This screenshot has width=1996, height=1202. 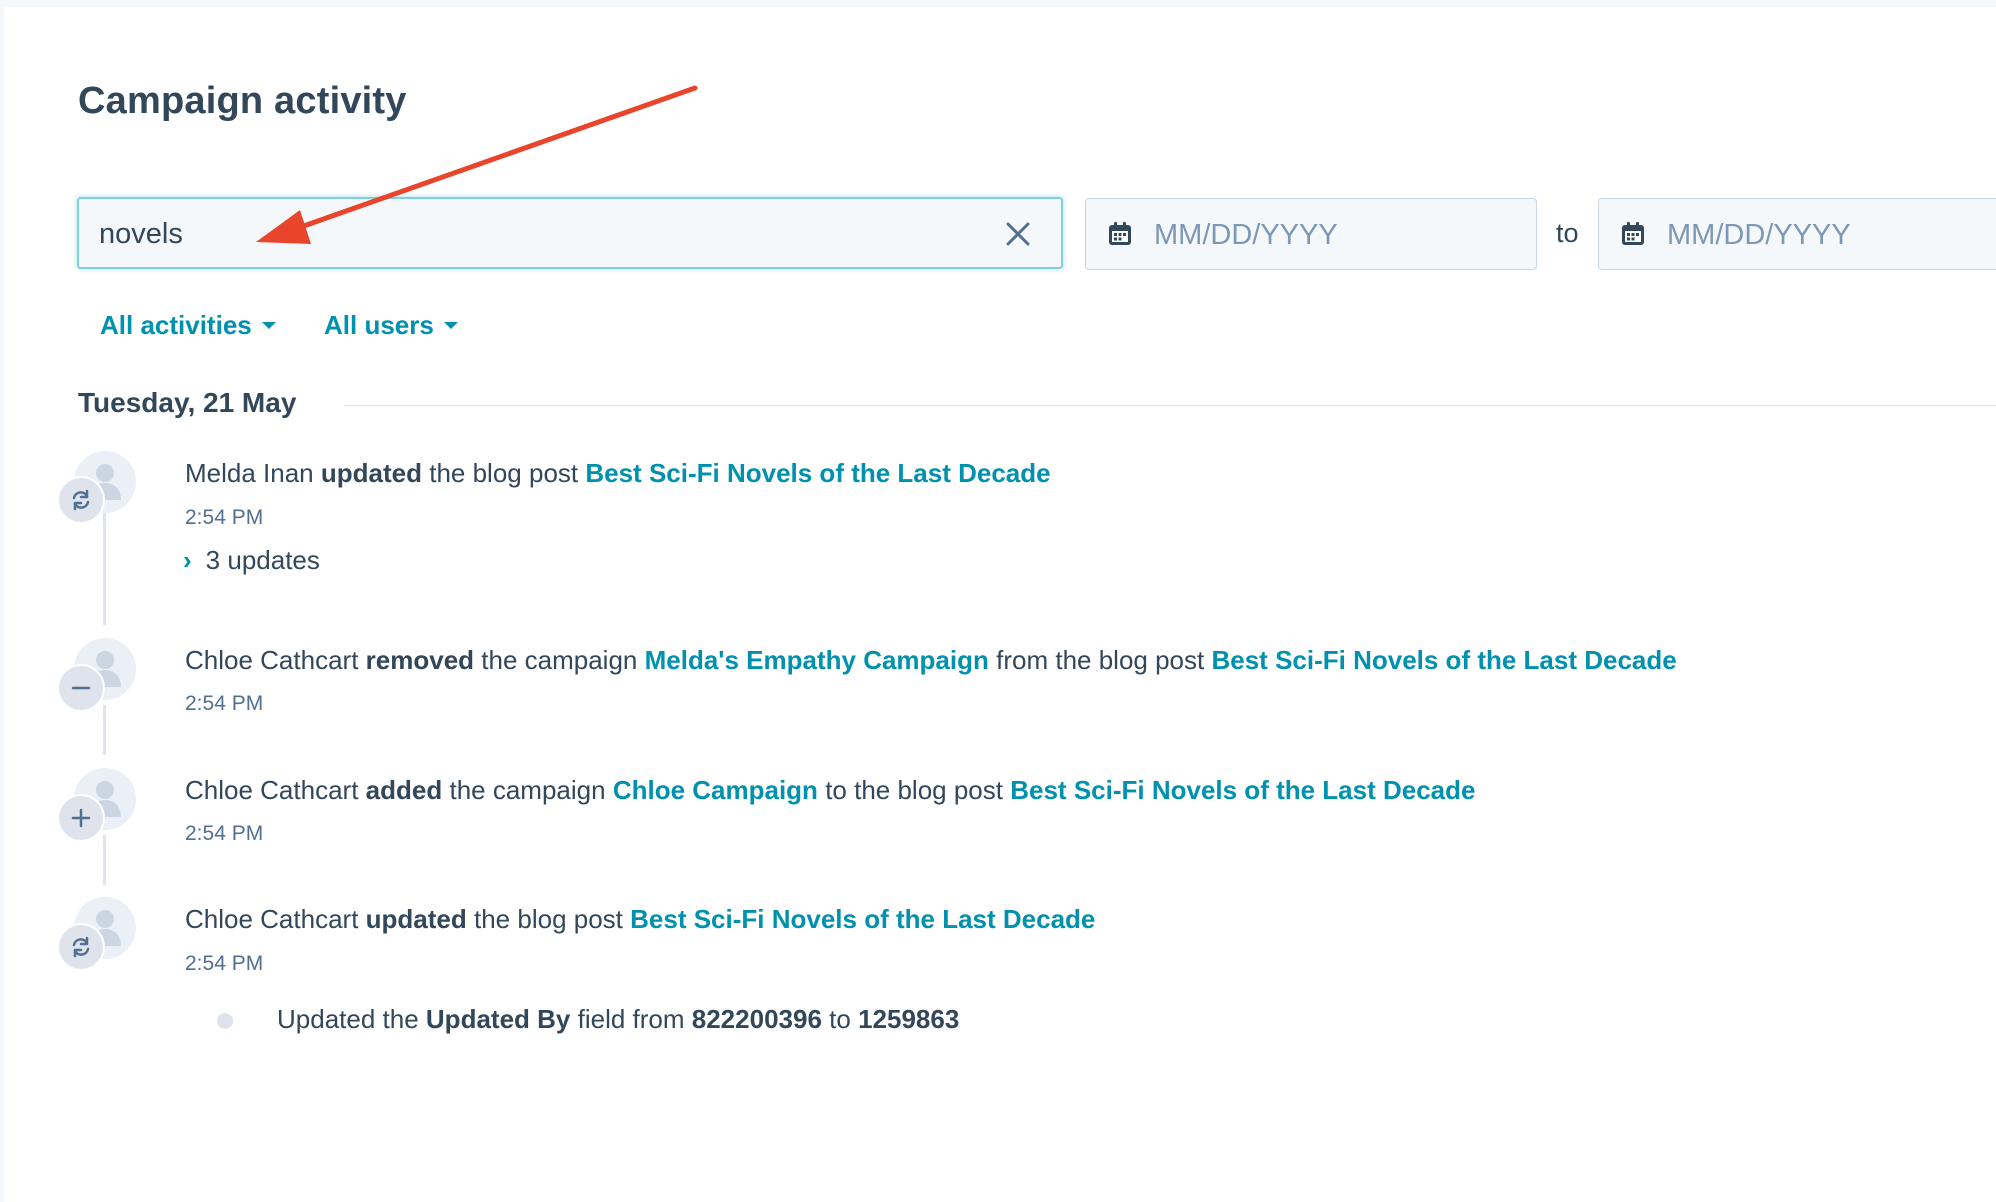 I want to click on date-from-input, so click(x=1314, y=235).